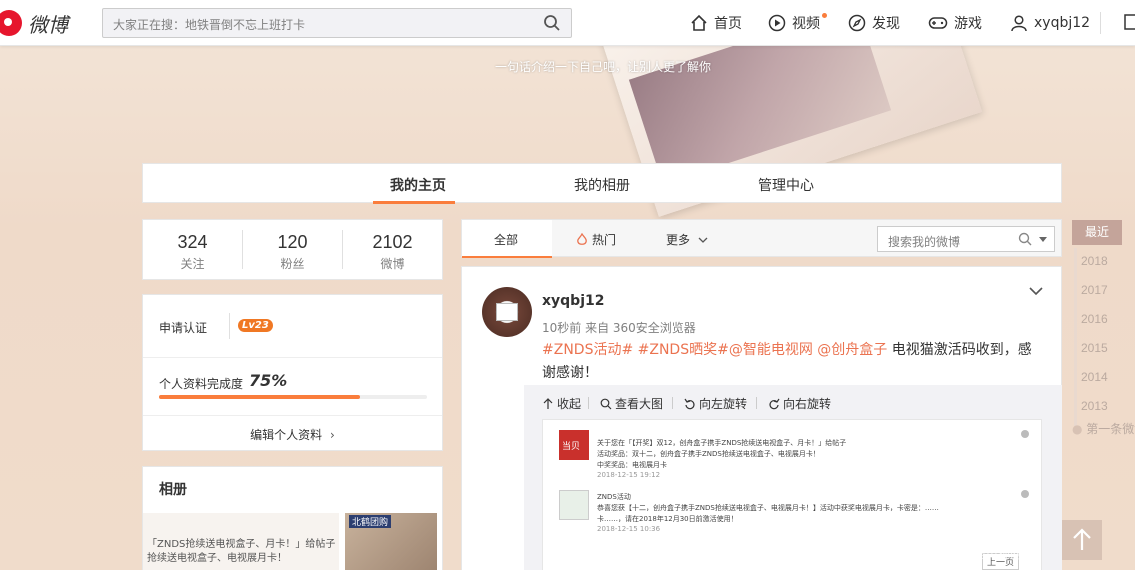 The width and height of the screenshot is (1135, 570). What do you see at coordinates (938, 23) in the screenshot?
I see `gamepad-icon` at bounding box center [938, 23].